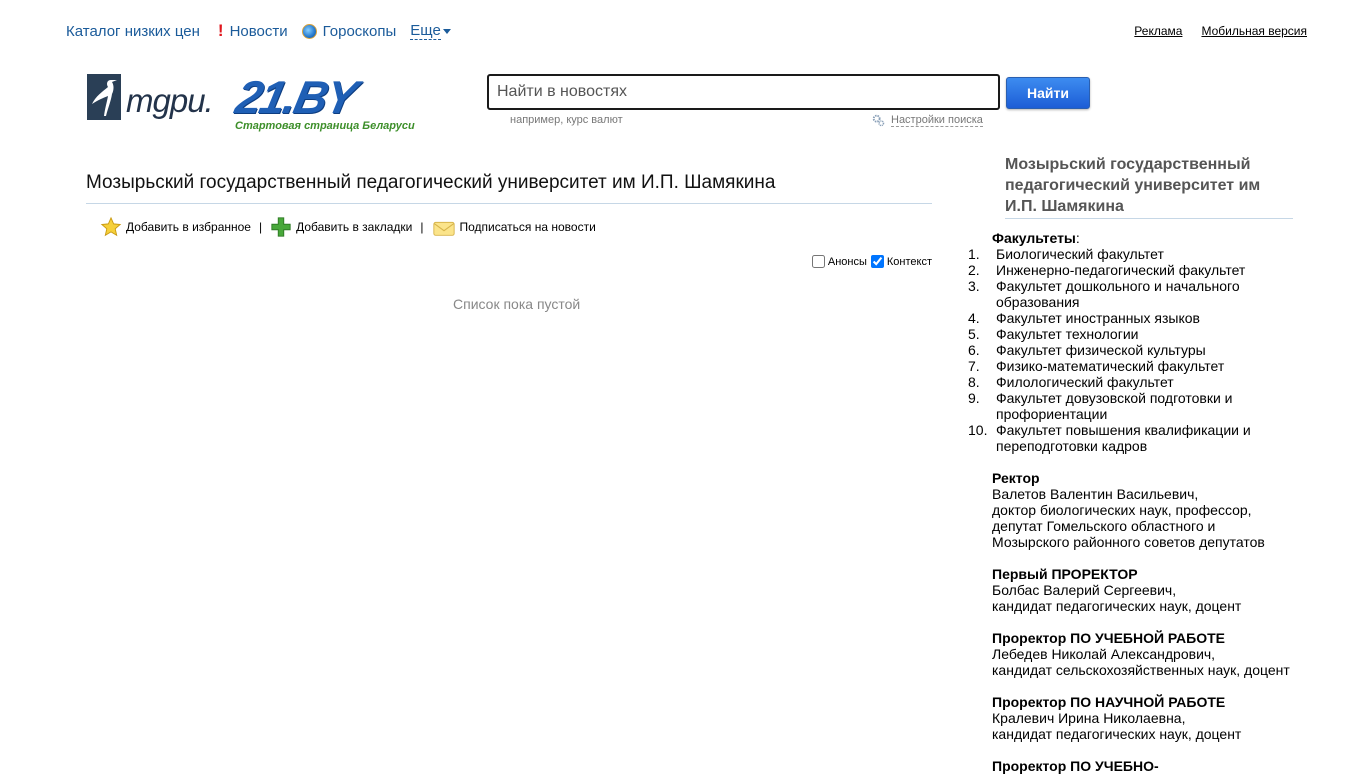 The width and height of the screenshot is (1366, 774). I want to click on faculty-name: Факультет иностранных языков, so click(1098, 318).